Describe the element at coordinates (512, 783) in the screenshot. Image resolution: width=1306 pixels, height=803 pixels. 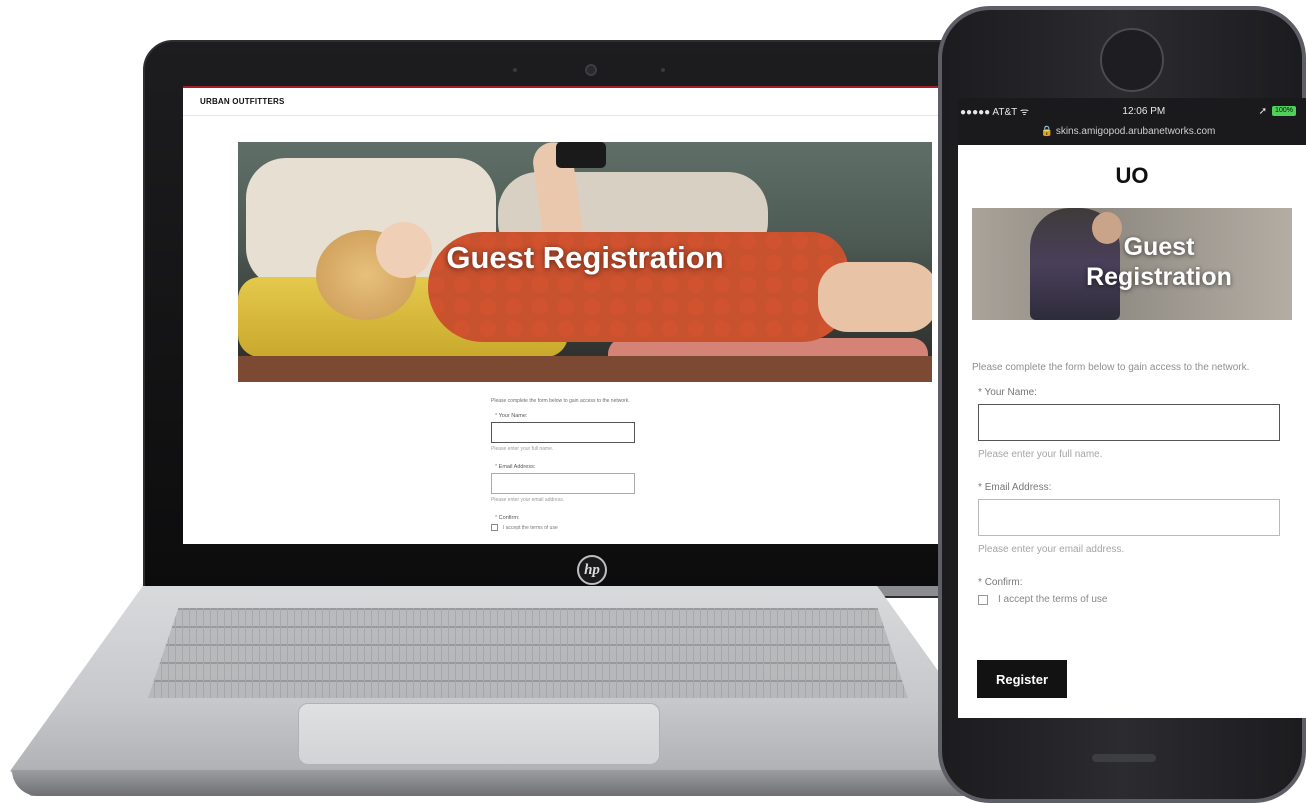
I see `laptop-base-edge` at that location.